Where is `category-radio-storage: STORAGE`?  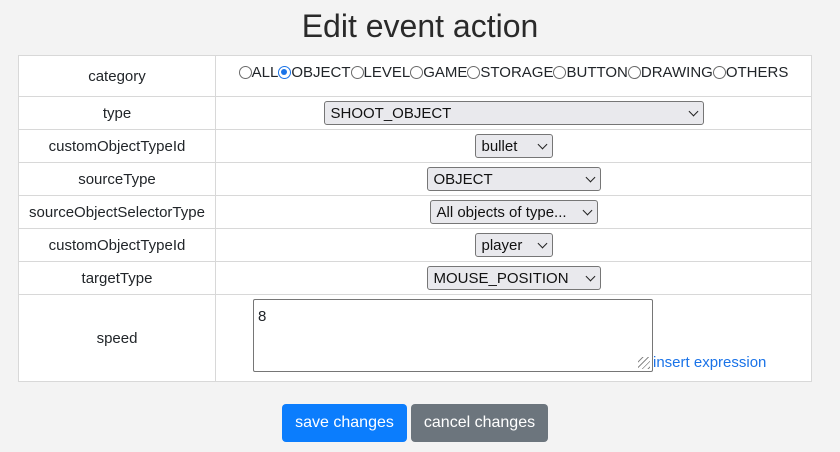
category-radio-storage: STORAGE is located at coordinates (510, 72).